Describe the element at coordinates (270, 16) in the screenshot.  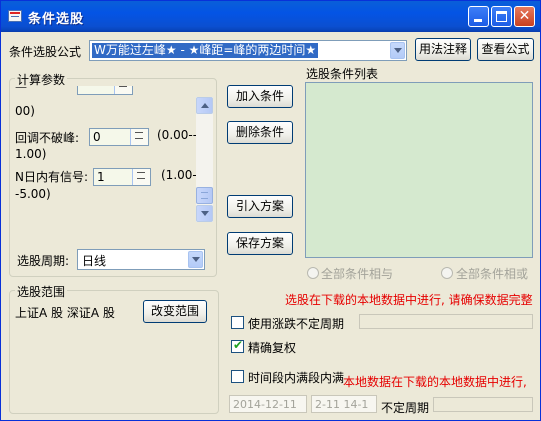
I see `title-bar: 条件选股 ✕` at that location.